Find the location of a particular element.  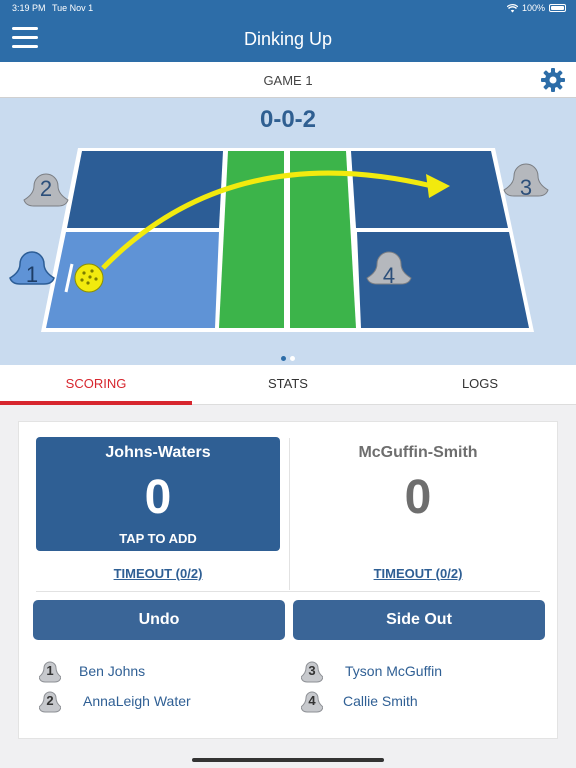

side-out-button: Side Out is located at coordinates (419, 620).